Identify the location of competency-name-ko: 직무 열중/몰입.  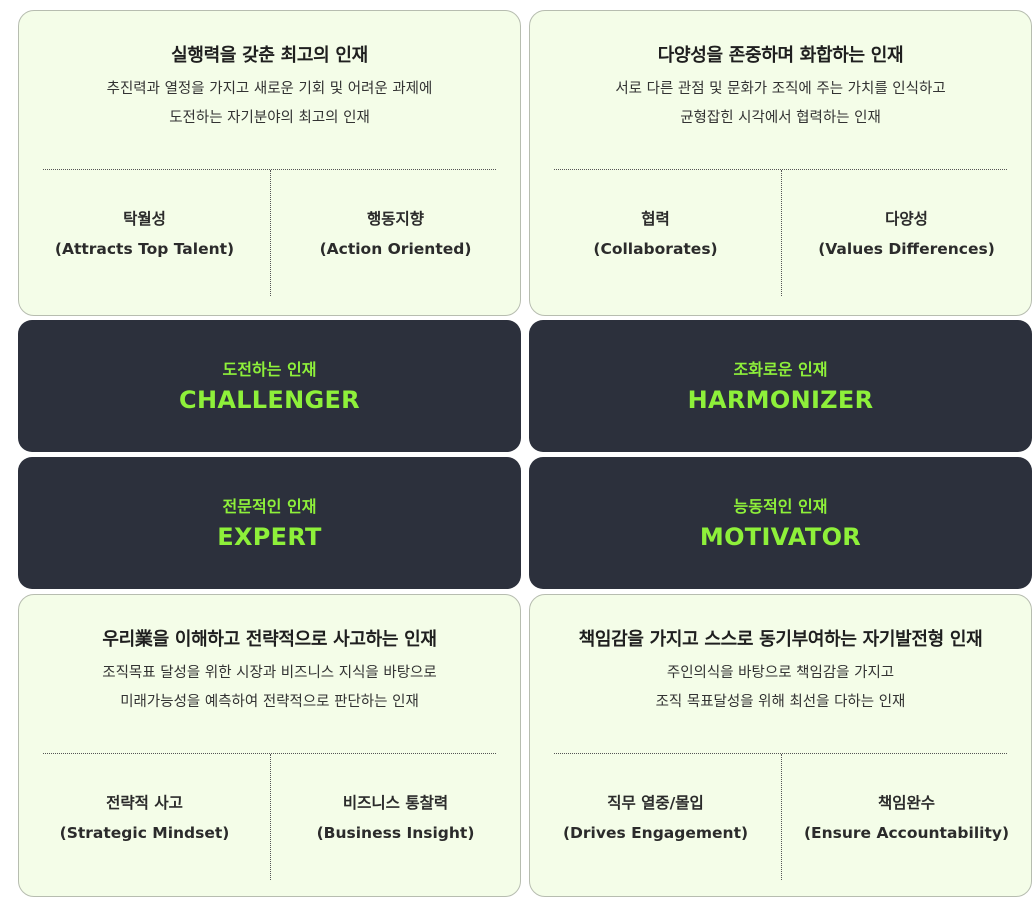
(655, 803).